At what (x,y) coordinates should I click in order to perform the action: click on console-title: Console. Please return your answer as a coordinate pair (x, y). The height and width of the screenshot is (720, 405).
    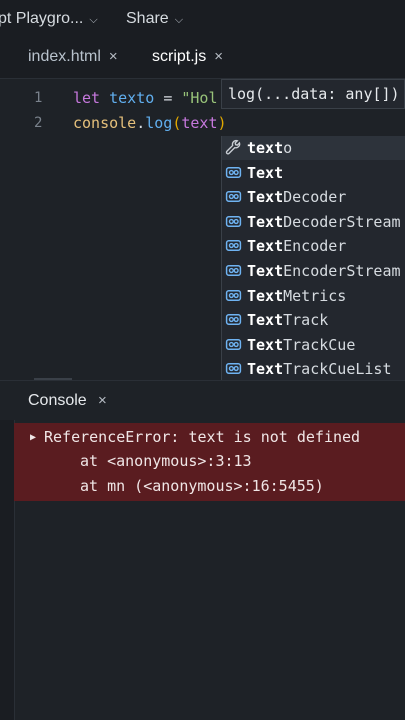
    Looking at the image, I should click on (57, 400).